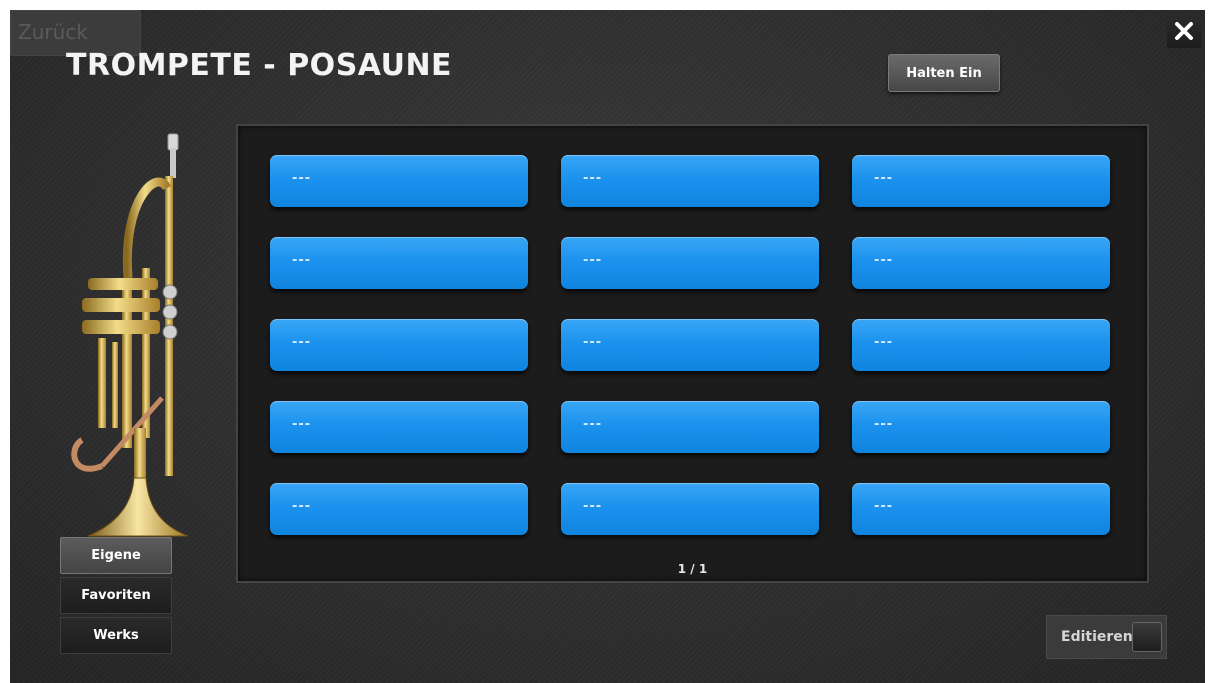 This screenshot has width=1215, height=683. I want to click on sound-slot-4: ---, so click(399, 263).